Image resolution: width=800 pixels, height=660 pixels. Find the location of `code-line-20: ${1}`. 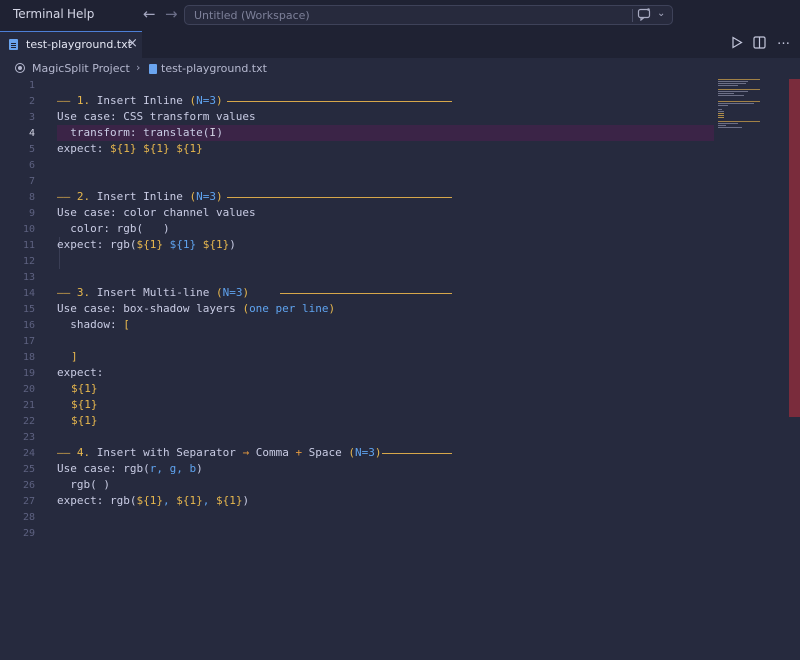

code-line-20: ${1} is located at coordinates (84, 388).